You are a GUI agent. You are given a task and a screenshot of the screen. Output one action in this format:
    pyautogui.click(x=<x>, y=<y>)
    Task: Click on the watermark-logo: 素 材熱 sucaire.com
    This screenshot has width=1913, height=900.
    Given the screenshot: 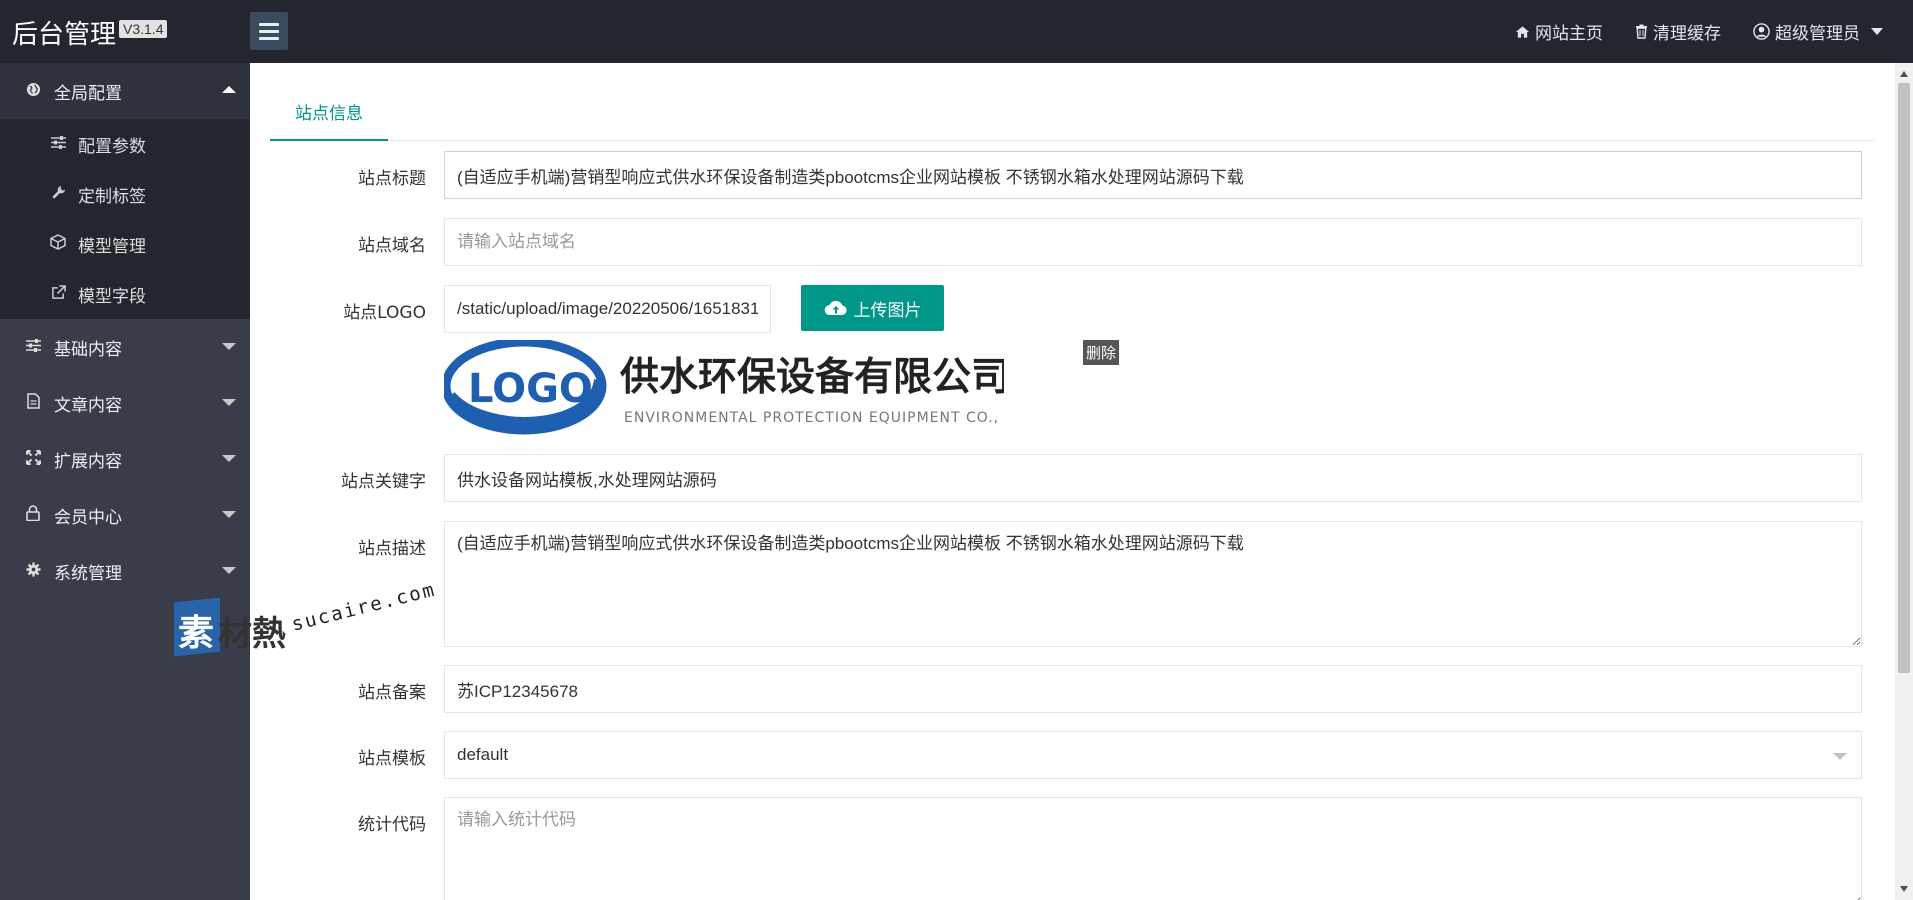 What is the action you would take?
    pyautogui.click(x=306, y=619)
    